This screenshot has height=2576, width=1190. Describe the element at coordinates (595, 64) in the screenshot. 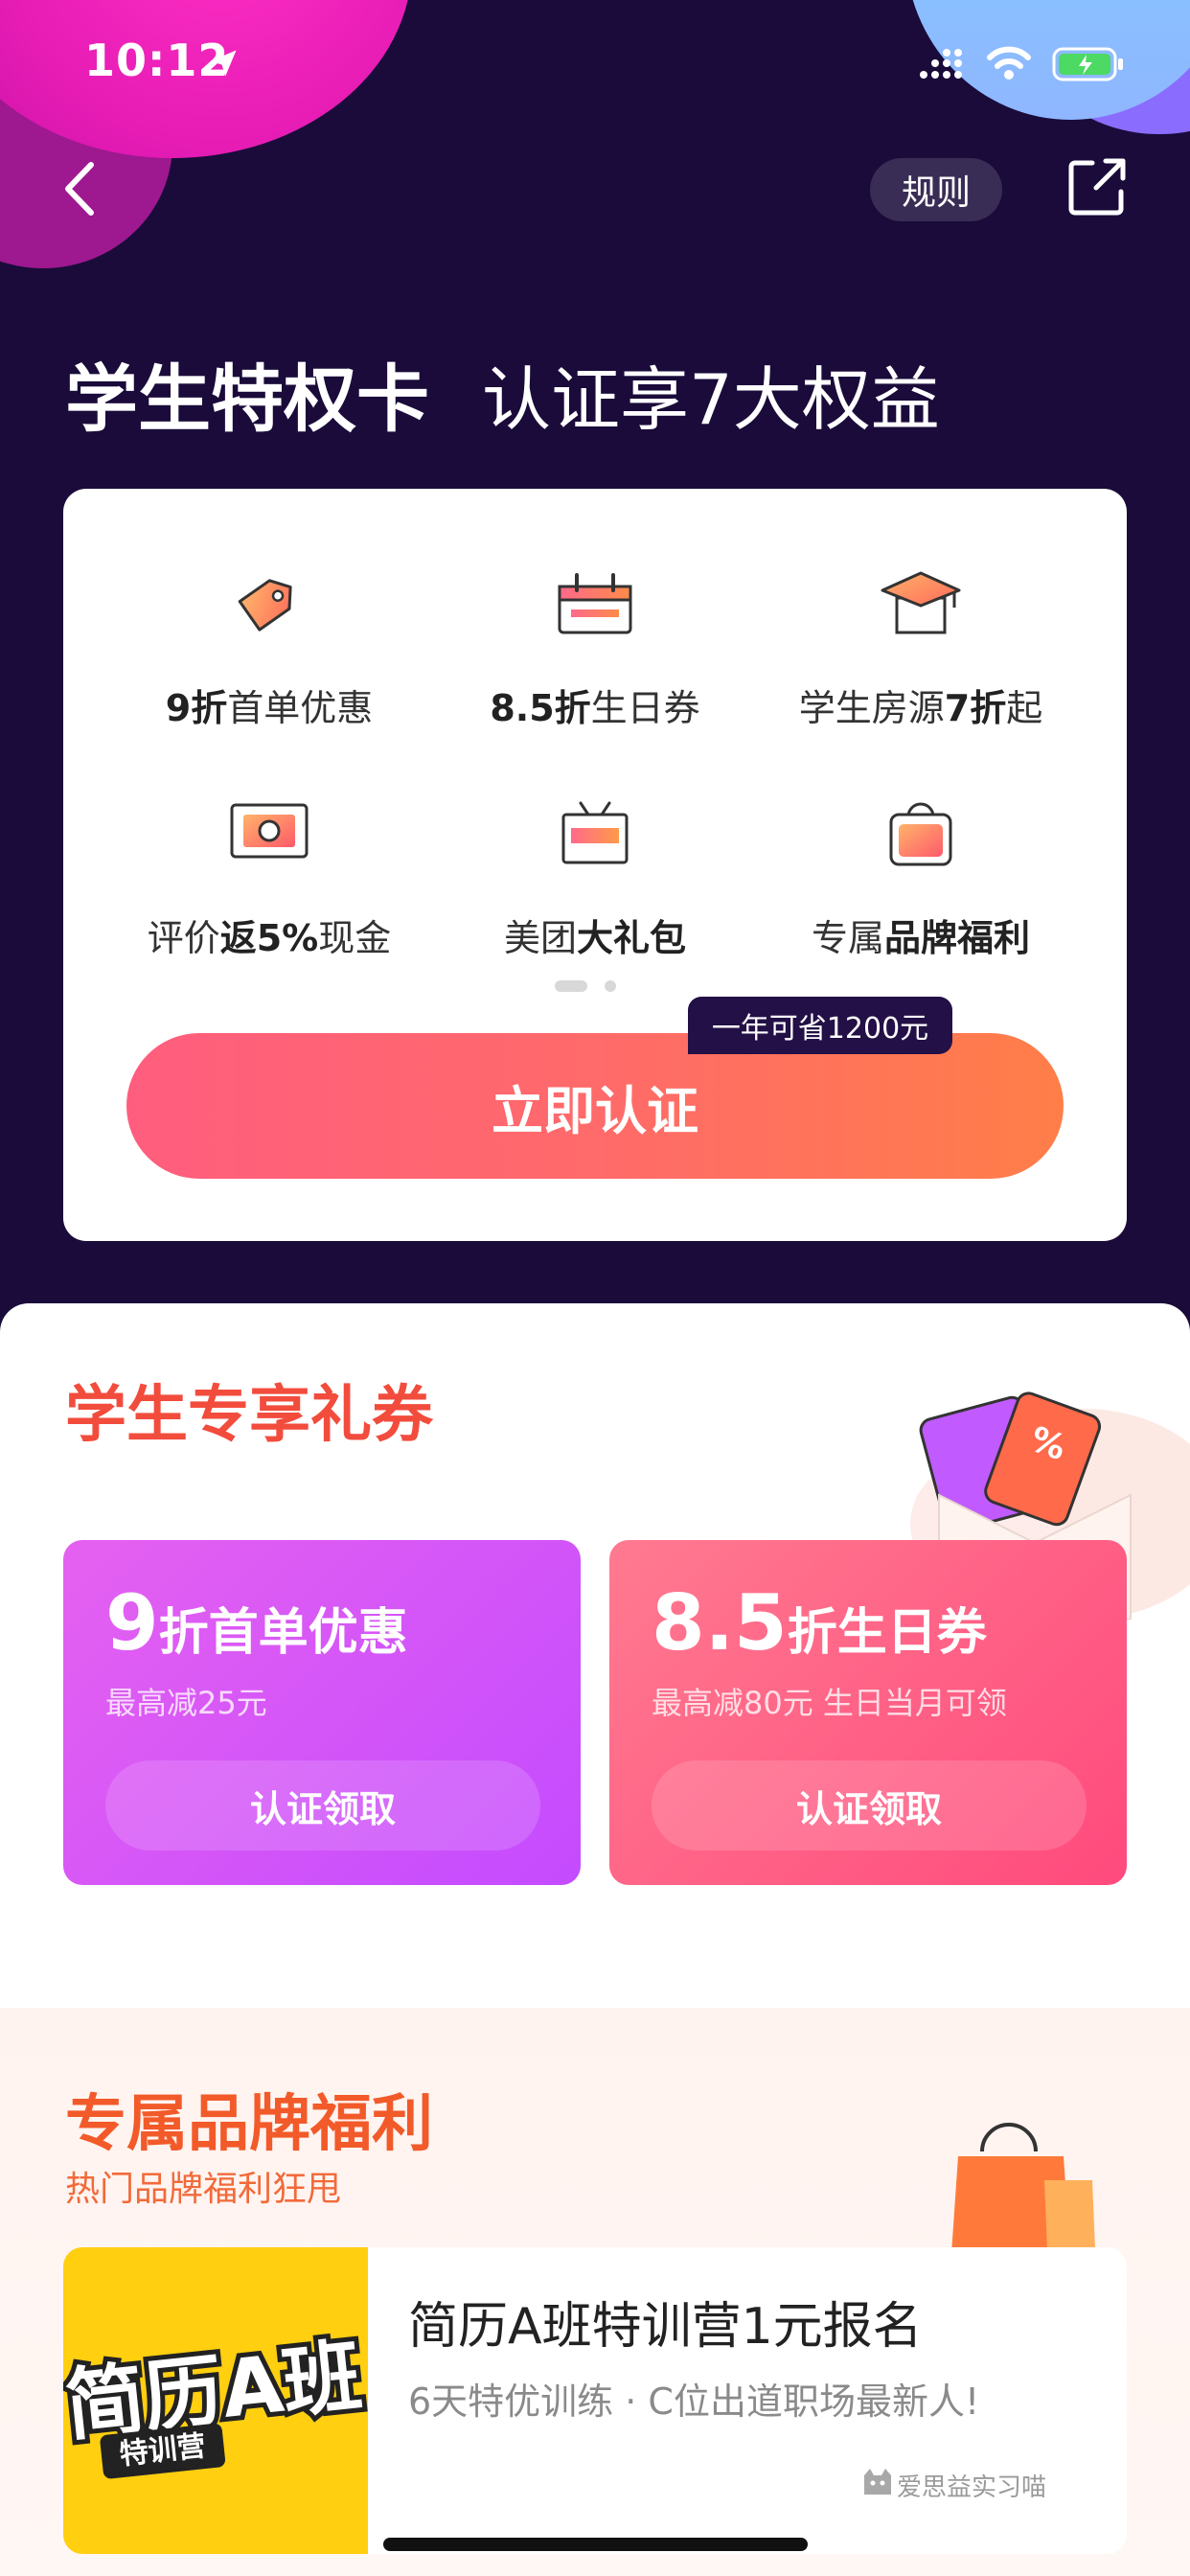

I see `status-bar: 10:12` at that location.